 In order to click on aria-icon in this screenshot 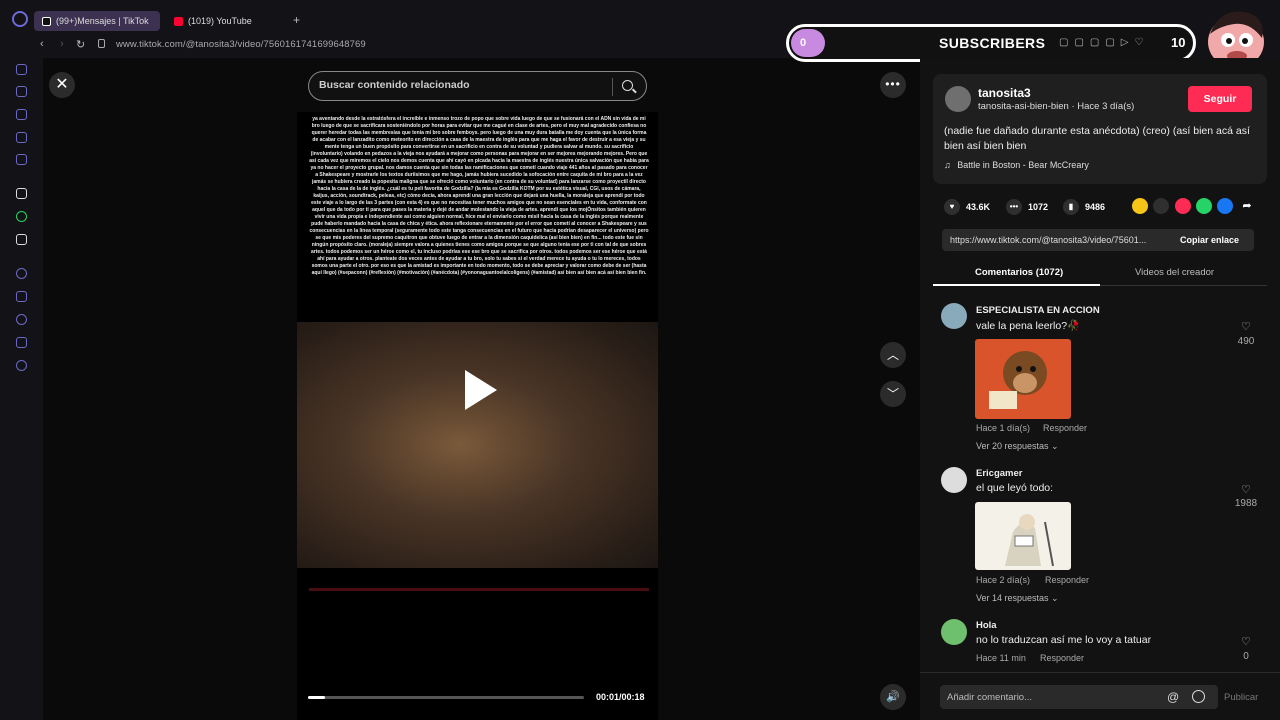, I will do `click(21, 193)`.